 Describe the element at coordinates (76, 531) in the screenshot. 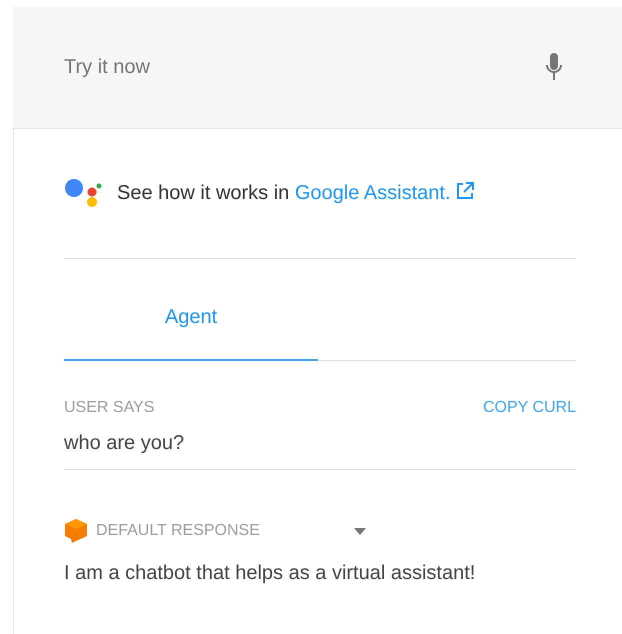

I see `cube-icon` at that location.